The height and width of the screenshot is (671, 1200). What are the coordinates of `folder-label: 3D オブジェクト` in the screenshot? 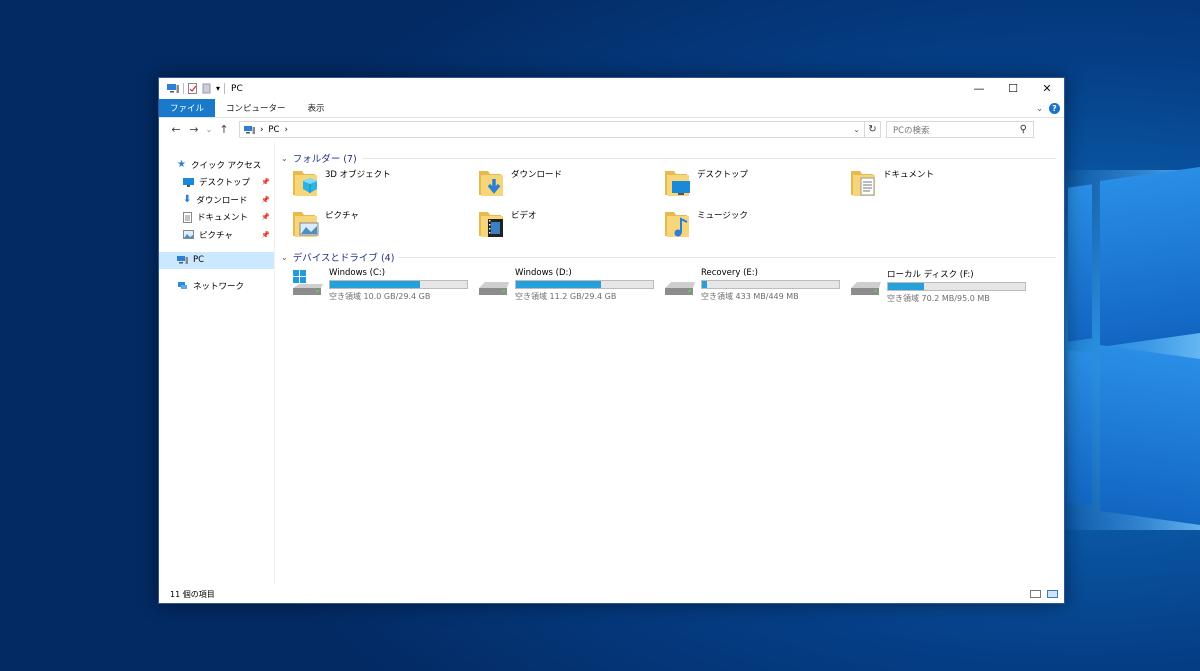 It's located at (358, 175).